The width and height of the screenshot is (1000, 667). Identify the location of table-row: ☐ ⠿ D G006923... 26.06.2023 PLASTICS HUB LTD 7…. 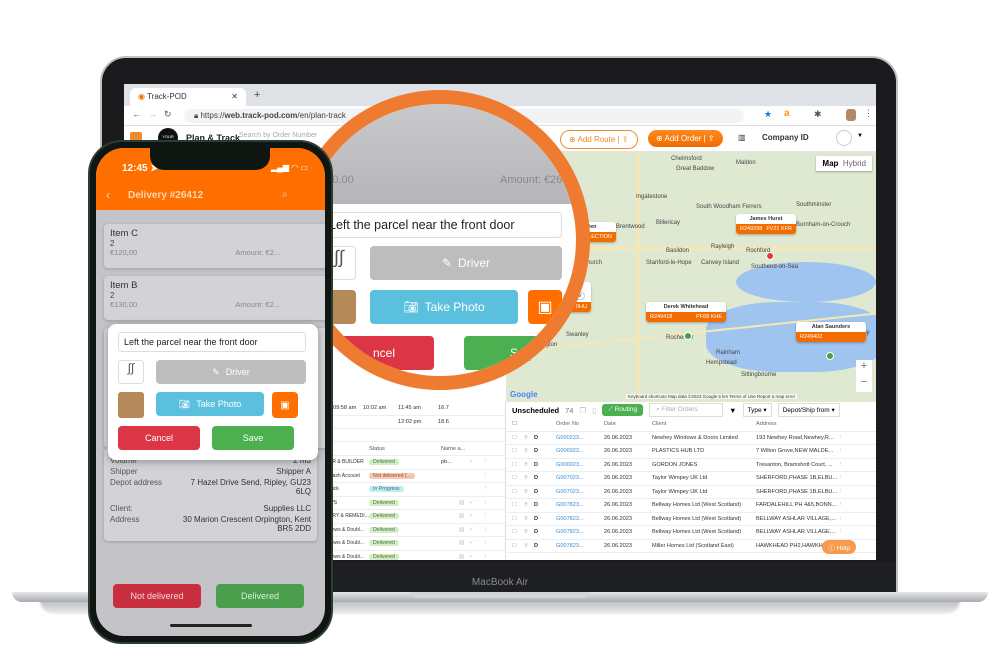
(691, 452).